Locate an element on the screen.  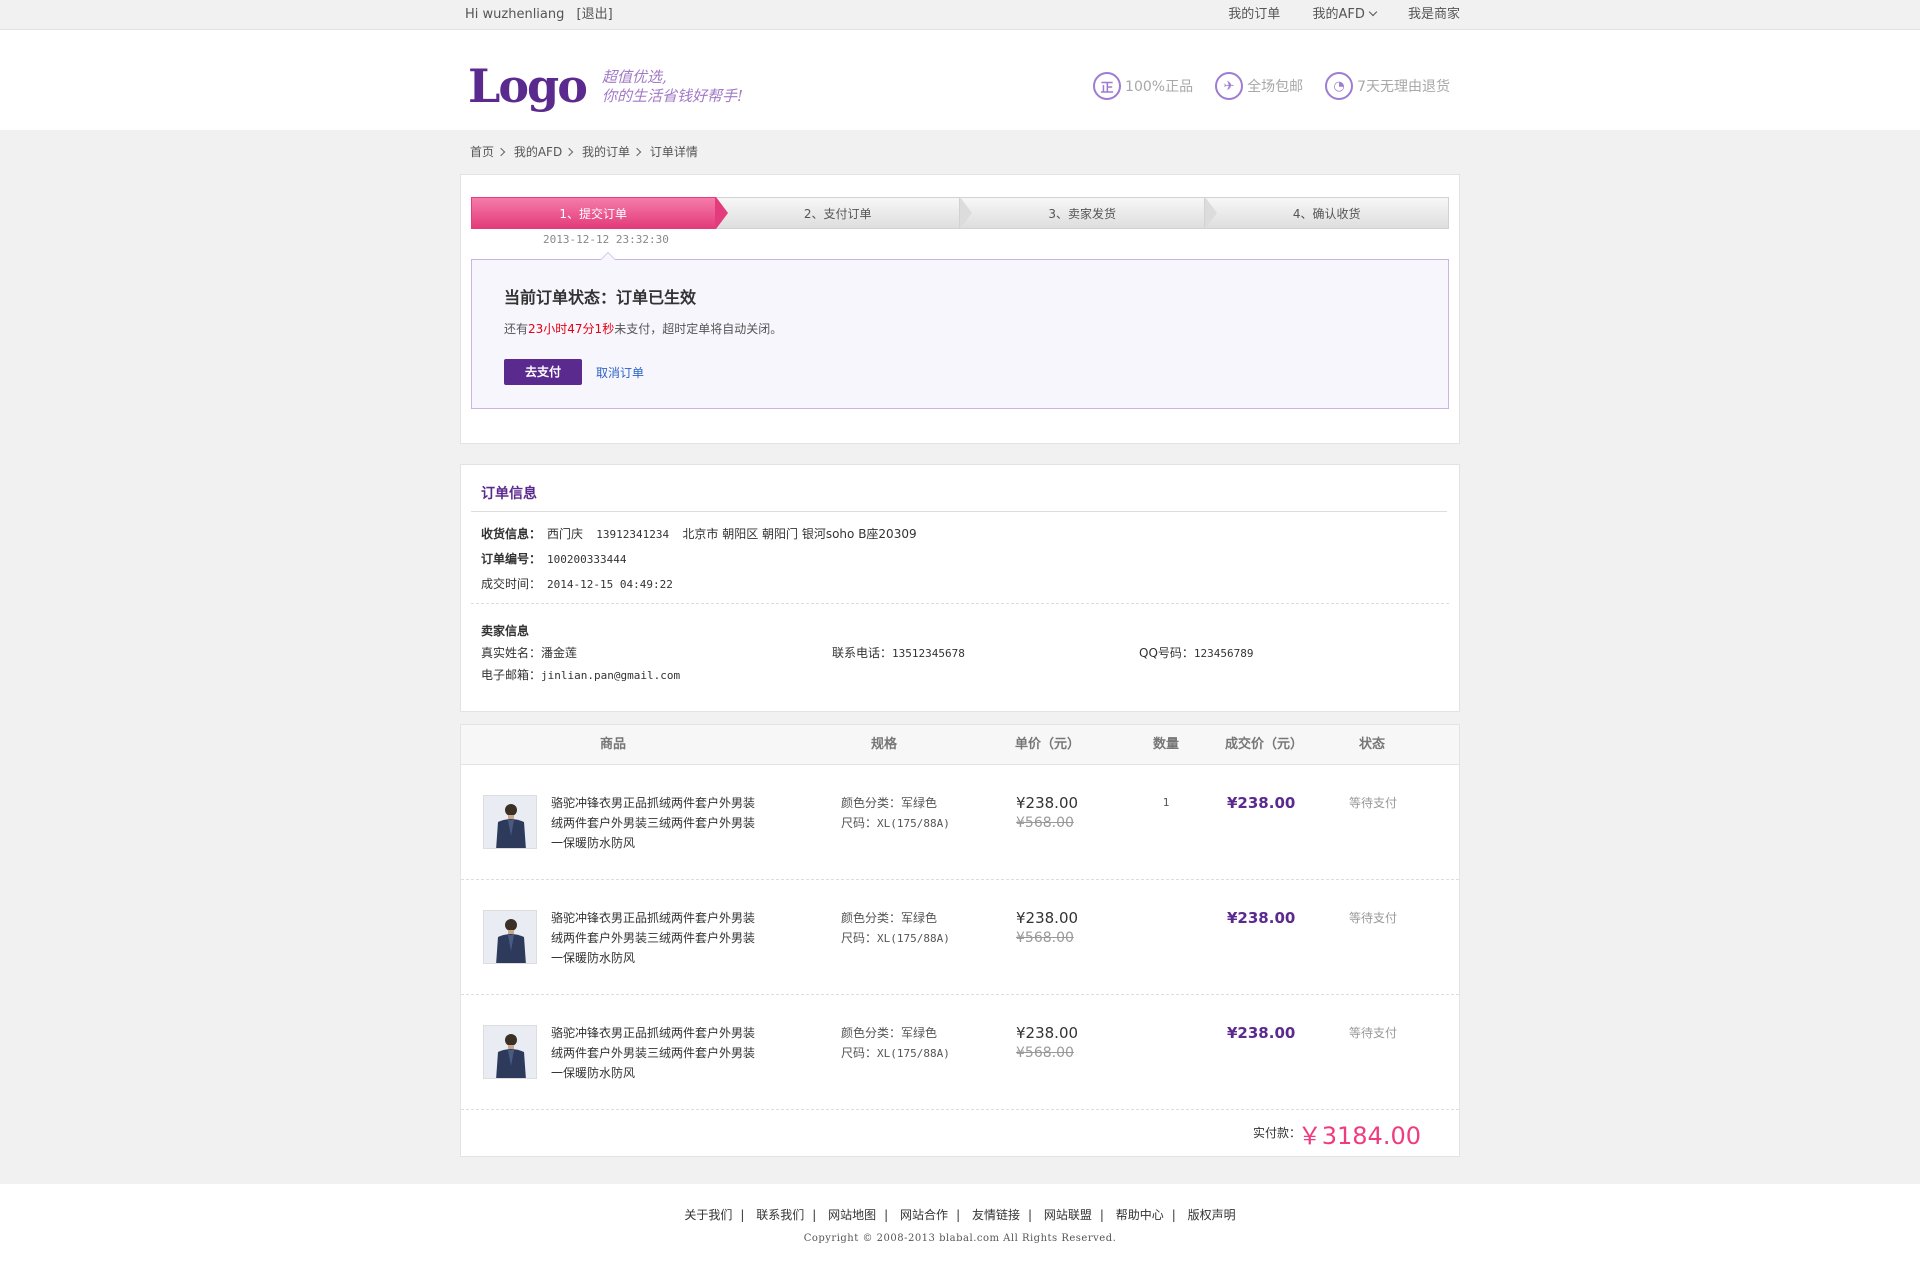
guarantee-label: 7天无理由退货 is located at coordinates (1403, 87).